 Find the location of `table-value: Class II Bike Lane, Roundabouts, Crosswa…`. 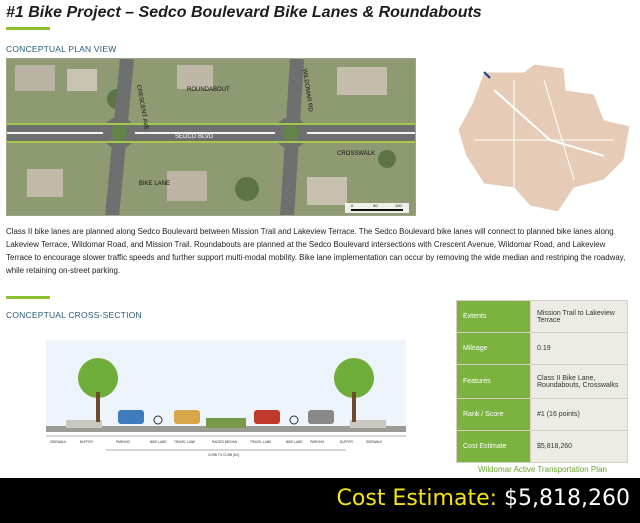

table-value: Class II Bike Lane, Roundabouts, Crosswa… is located at coordinates (579, 381).